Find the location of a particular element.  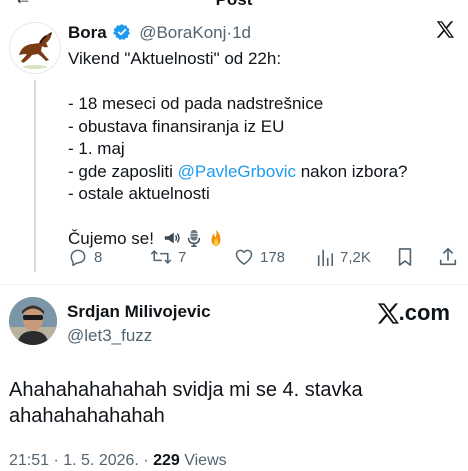

views-count: 7,2K is located at coordinates (355, 257).